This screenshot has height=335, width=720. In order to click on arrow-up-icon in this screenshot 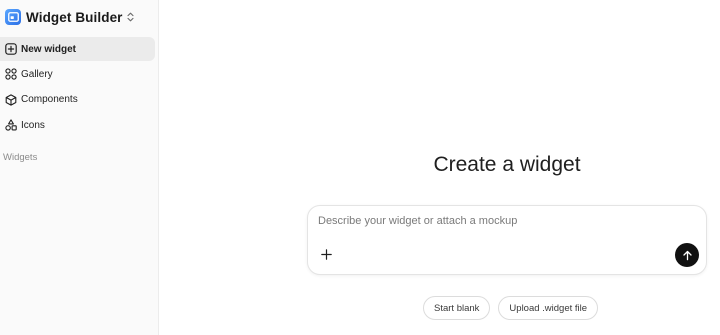, I will do `click(687, 255)`.